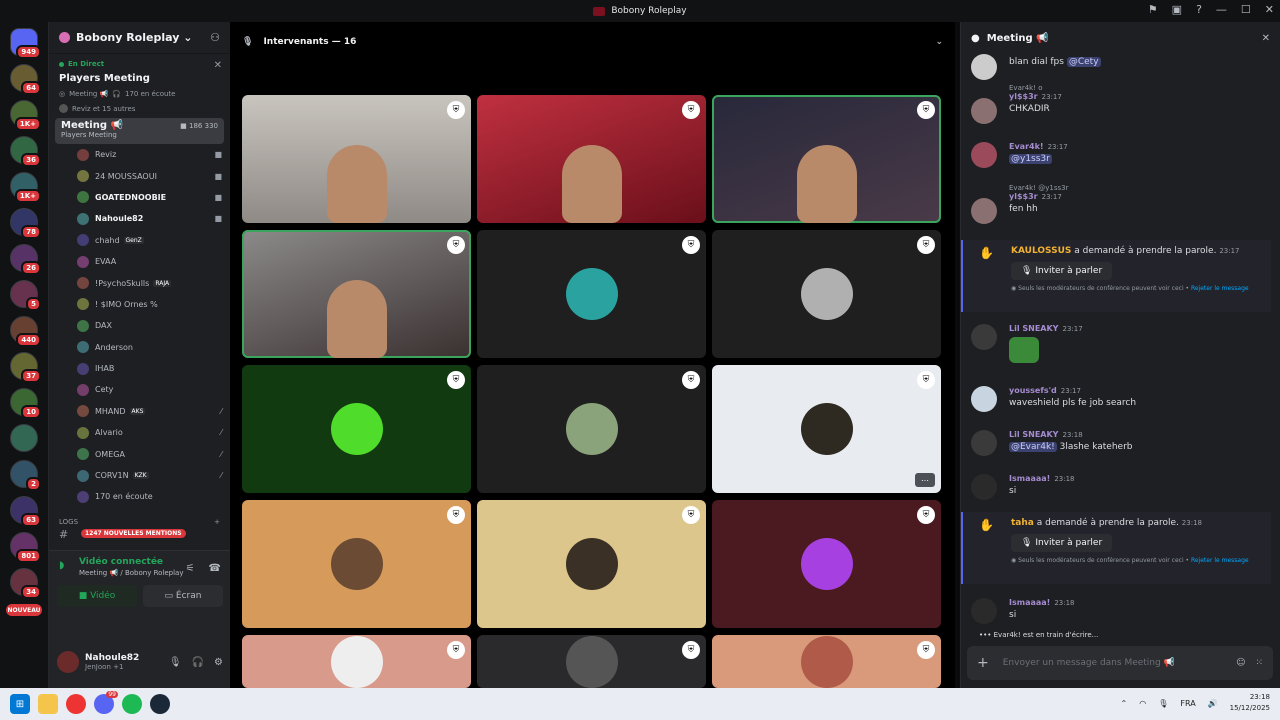 The height and width of the screenshot is (720, 1280). Describe the element at coordinates (215, 568) in the screenshot. I see `disconnect-icon: ☎` at that location.